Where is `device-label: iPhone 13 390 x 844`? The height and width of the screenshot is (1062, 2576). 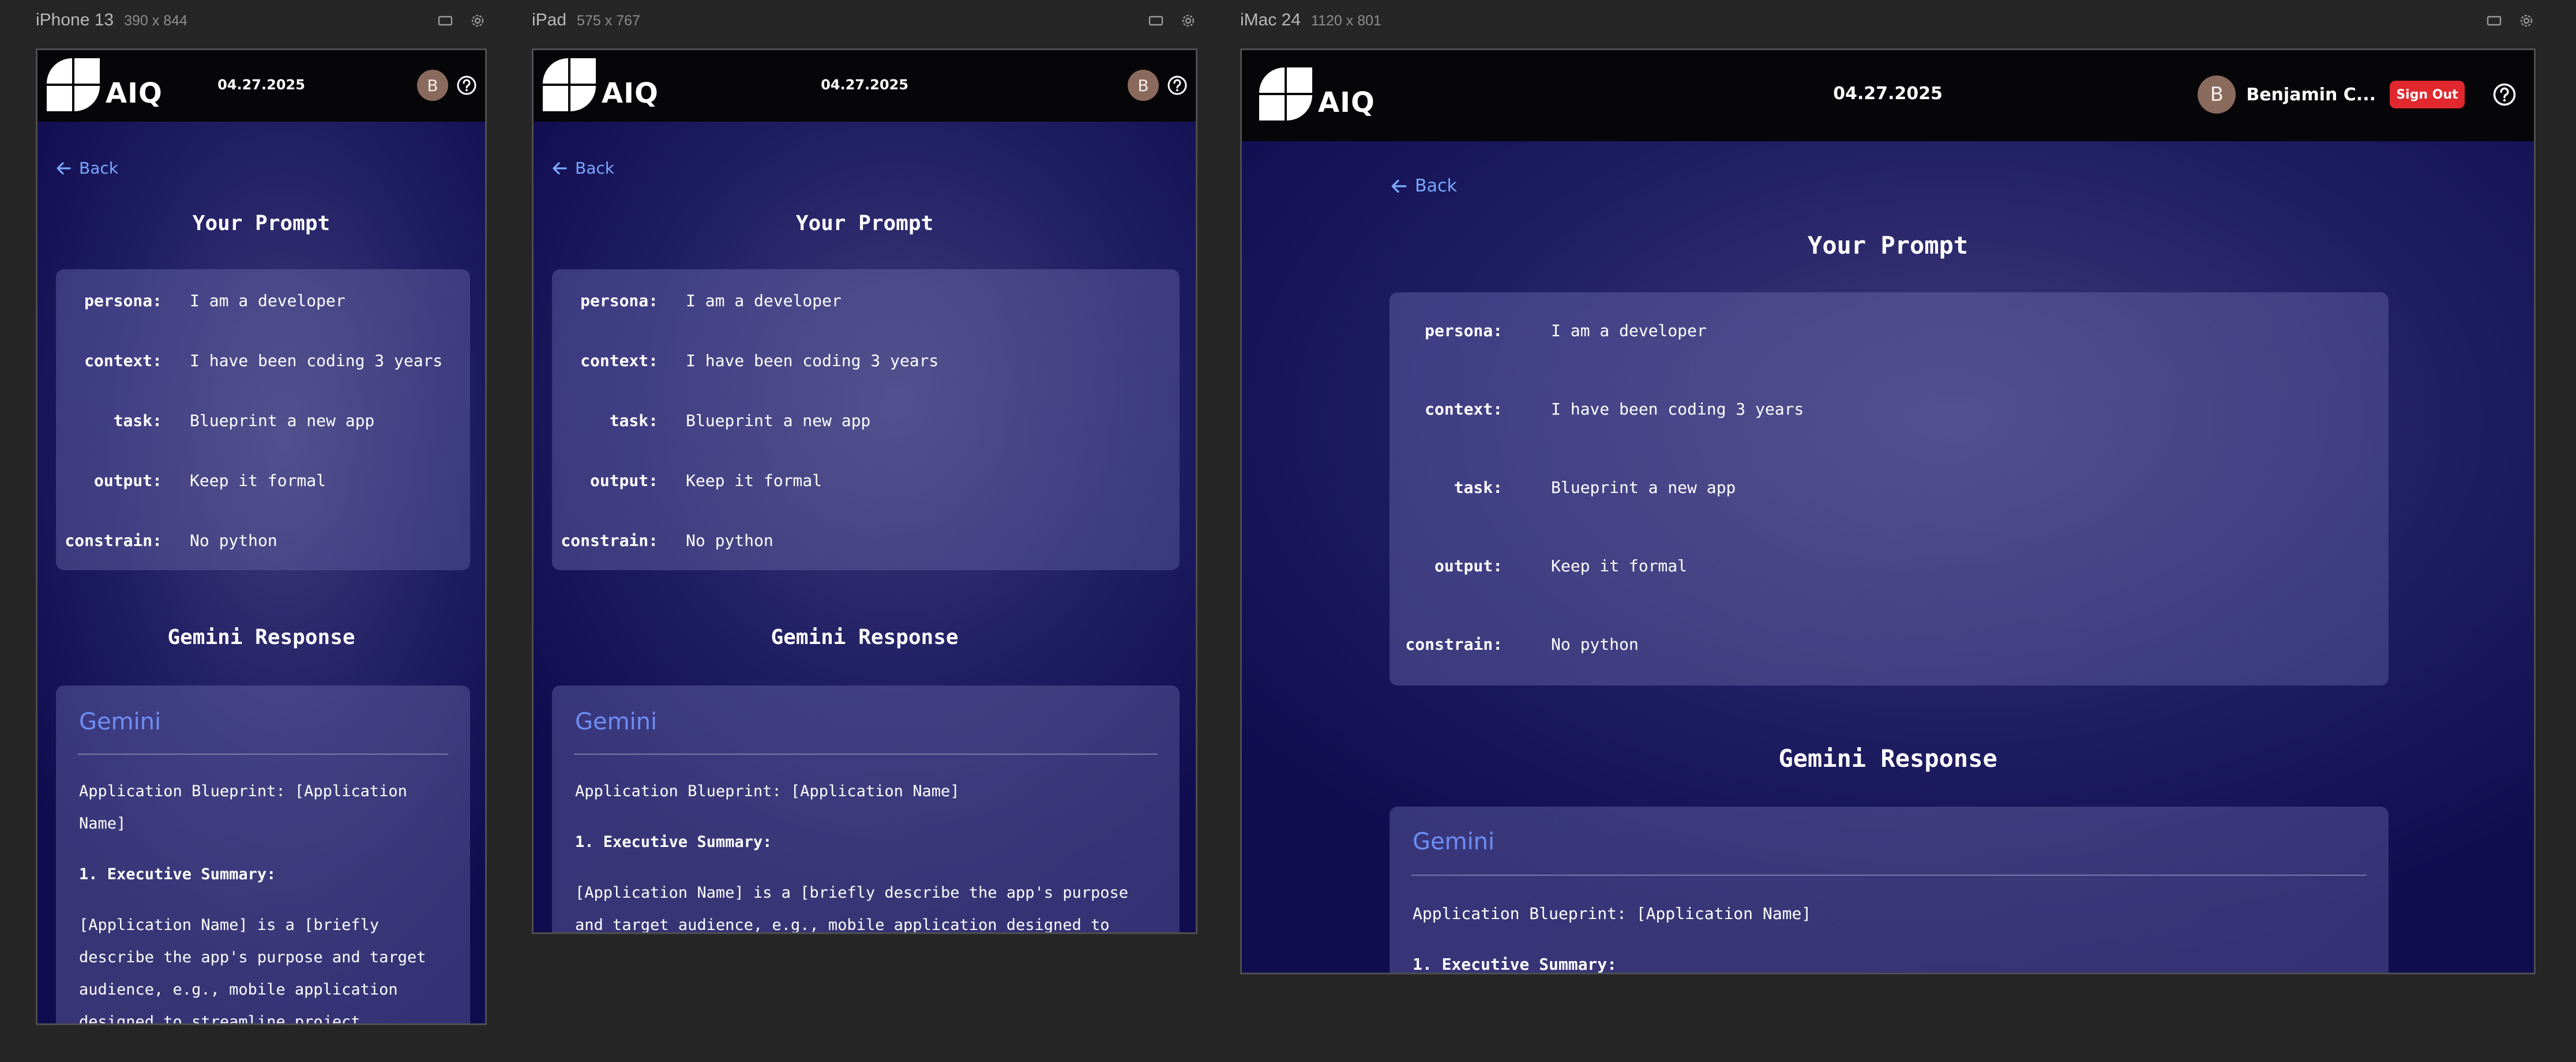 device-label: iPhone 13 390 x 844 is located at coordinates (111, 21).